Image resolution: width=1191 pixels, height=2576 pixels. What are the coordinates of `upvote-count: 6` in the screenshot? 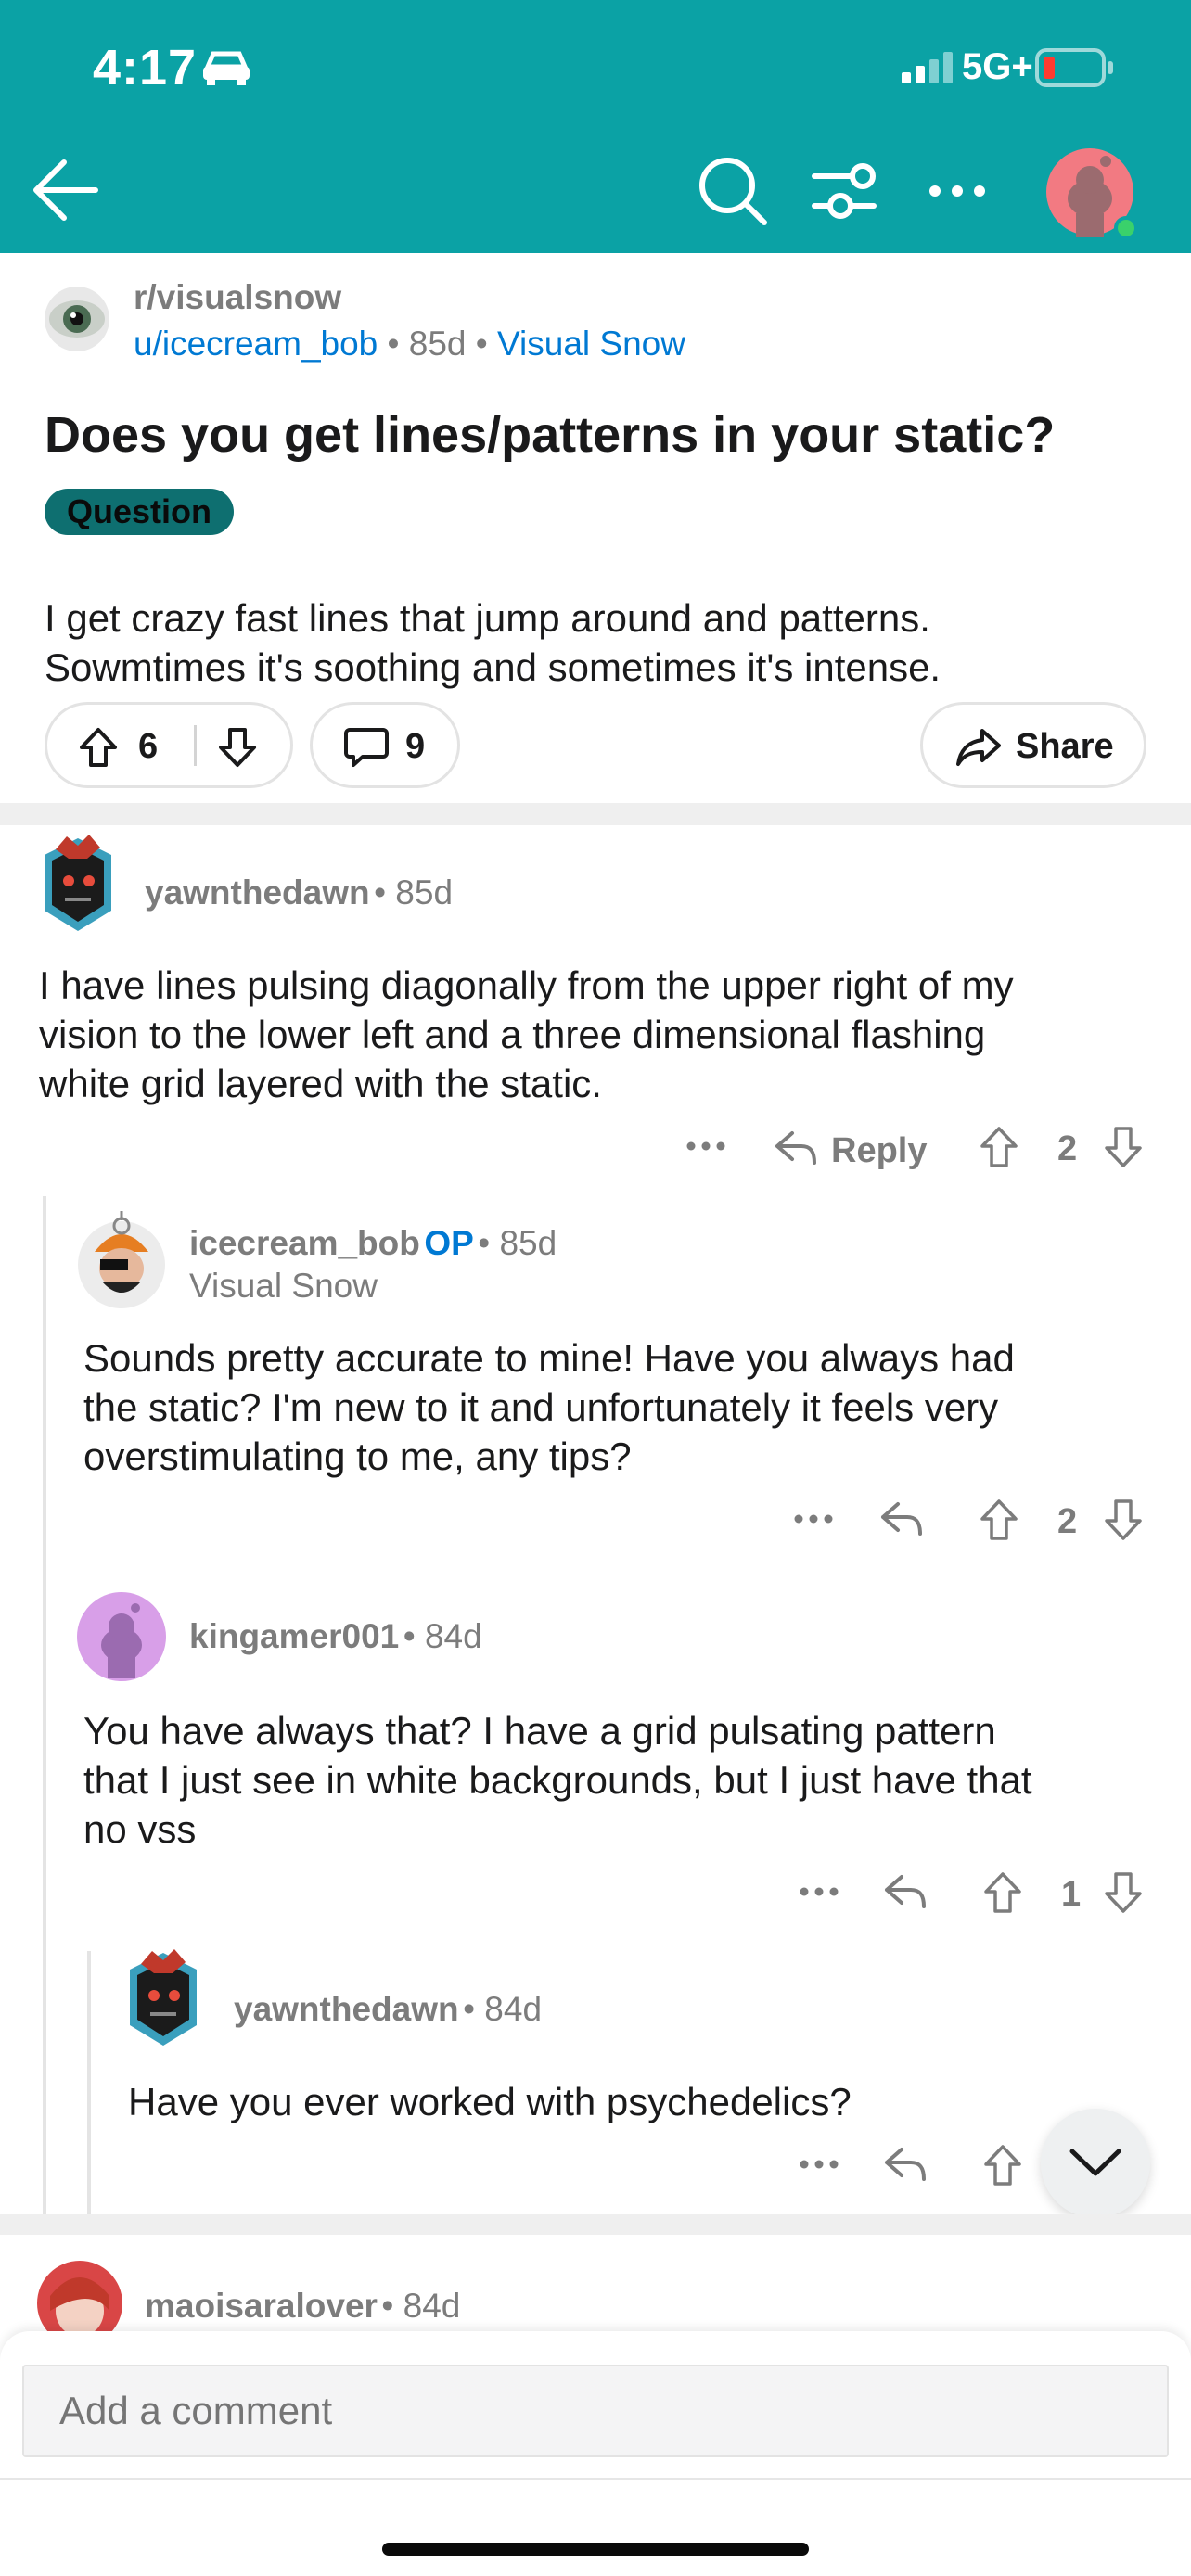 It's located at (148, 746).